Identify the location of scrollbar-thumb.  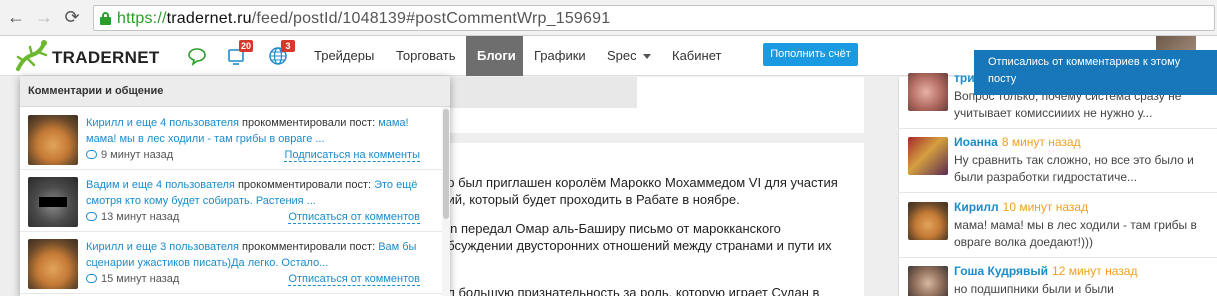
(446, 164).